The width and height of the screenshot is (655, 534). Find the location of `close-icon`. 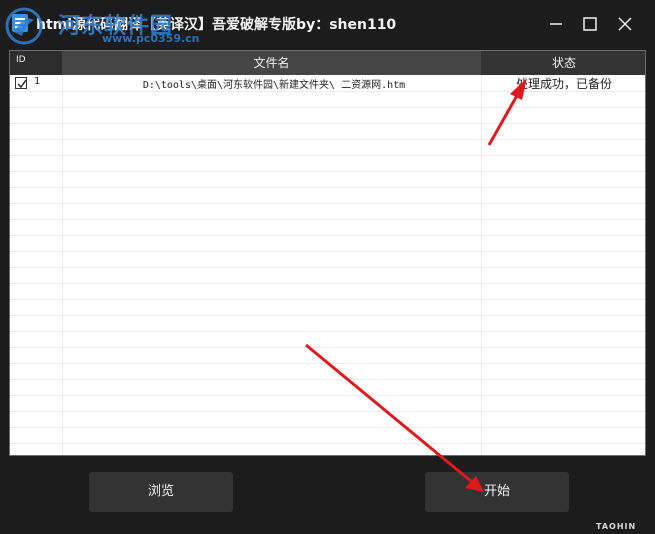

close-icon is located at coordinates (625, 24).